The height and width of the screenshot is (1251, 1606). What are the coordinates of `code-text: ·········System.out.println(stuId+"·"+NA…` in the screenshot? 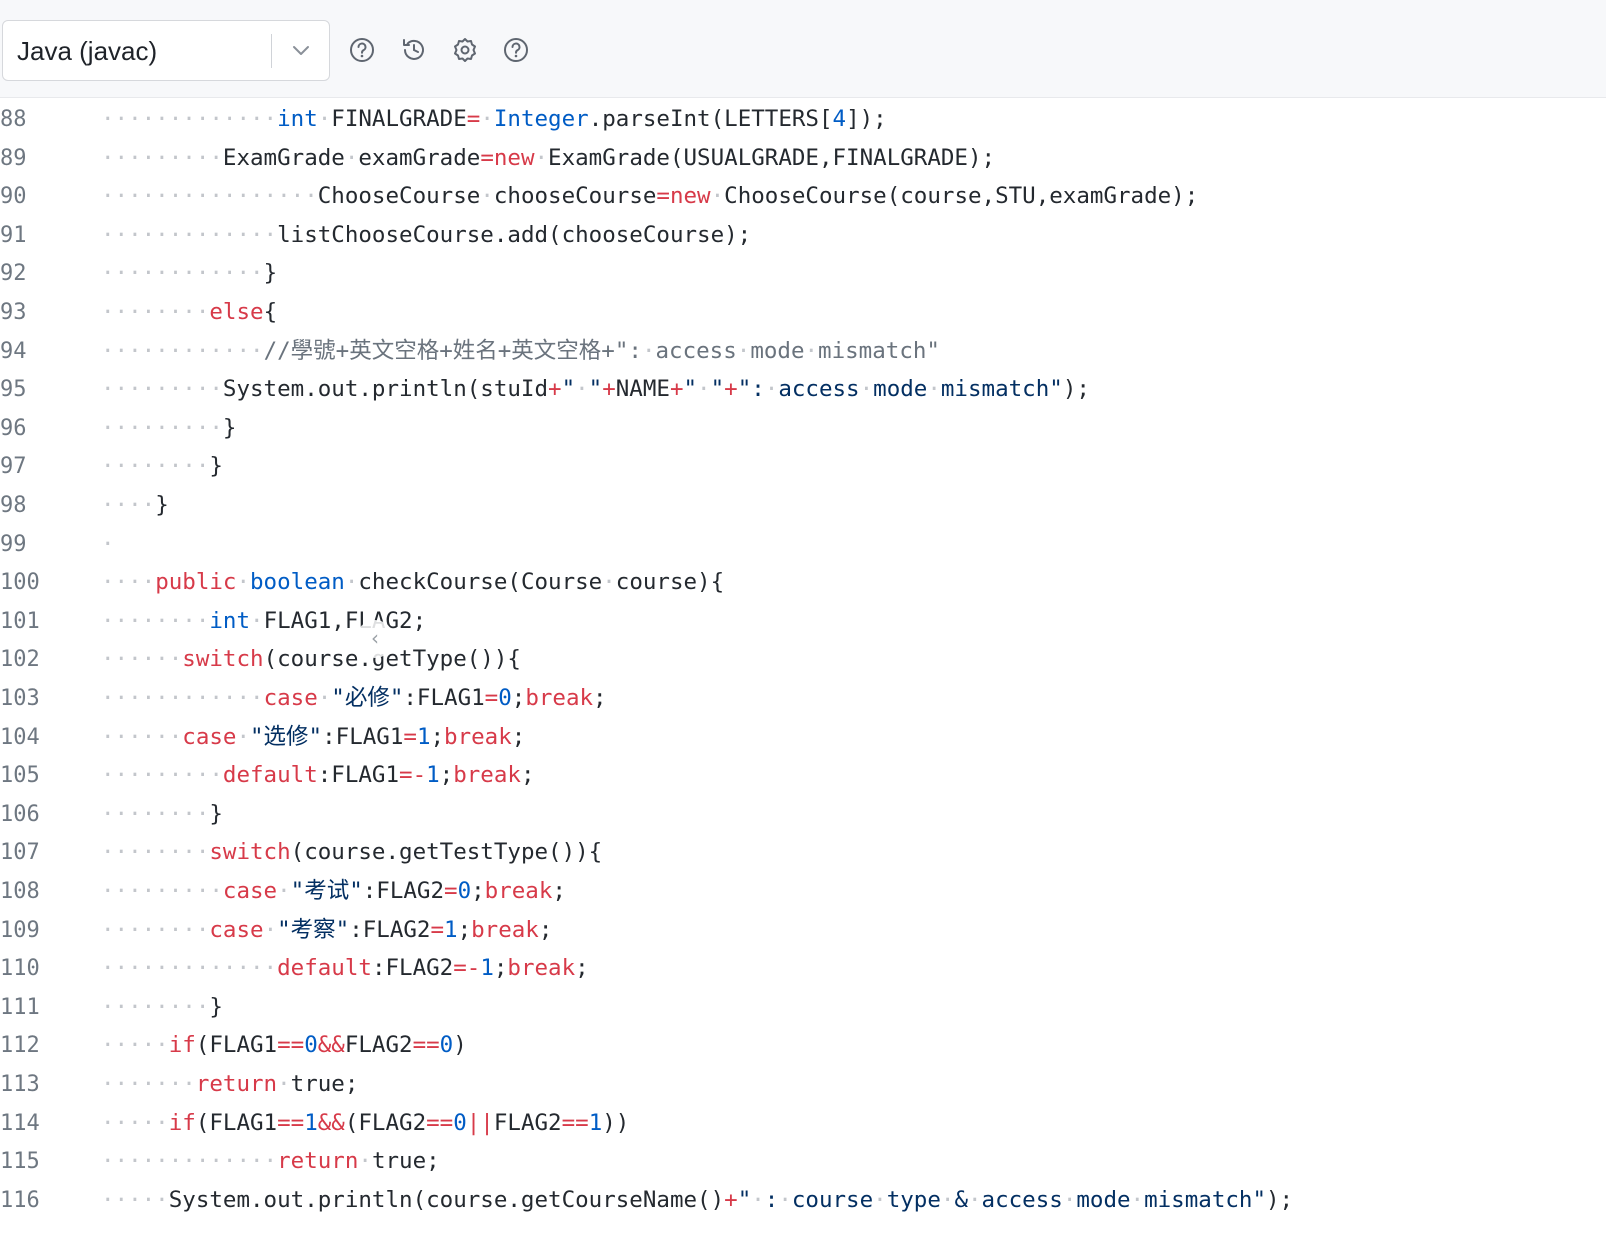 It's located at (595, 390).